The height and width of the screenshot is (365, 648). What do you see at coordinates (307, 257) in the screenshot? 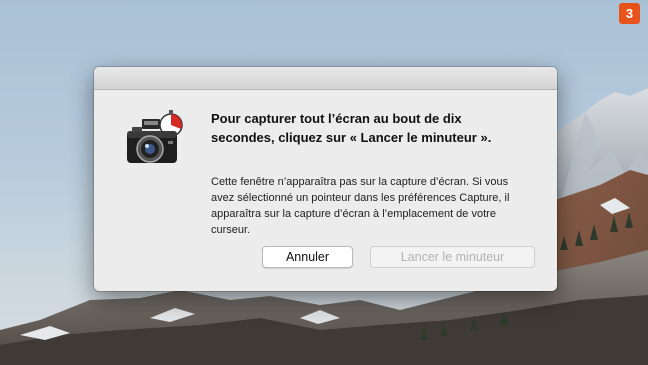
I see `cancel-button: Annuler` at bounding box center [307, 257].